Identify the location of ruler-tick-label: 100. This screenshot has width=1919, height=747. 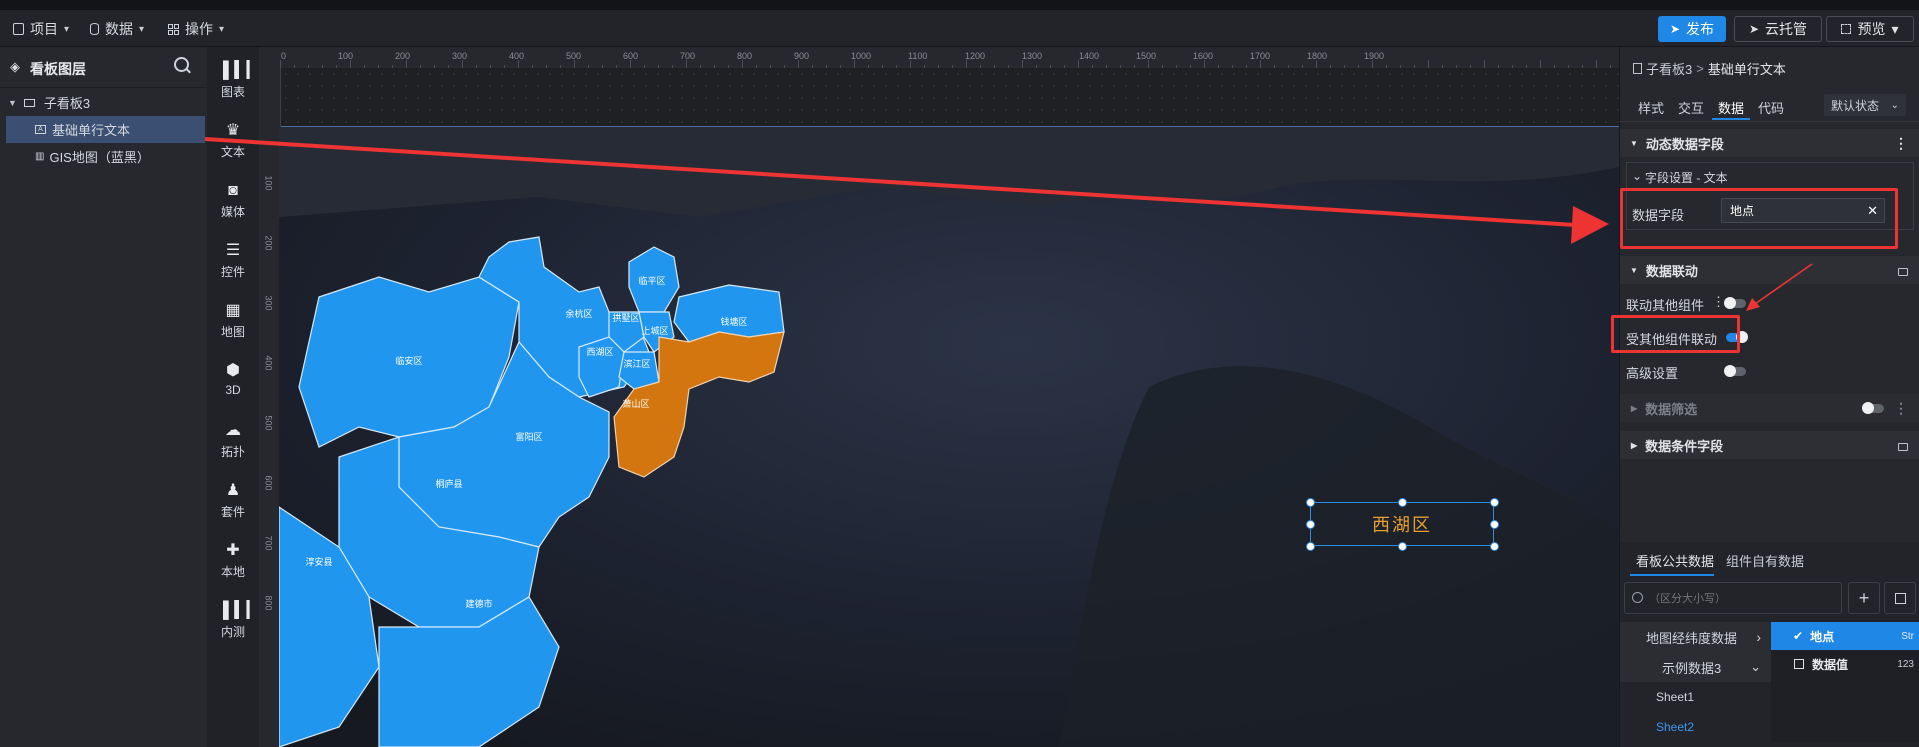
(268, 183).